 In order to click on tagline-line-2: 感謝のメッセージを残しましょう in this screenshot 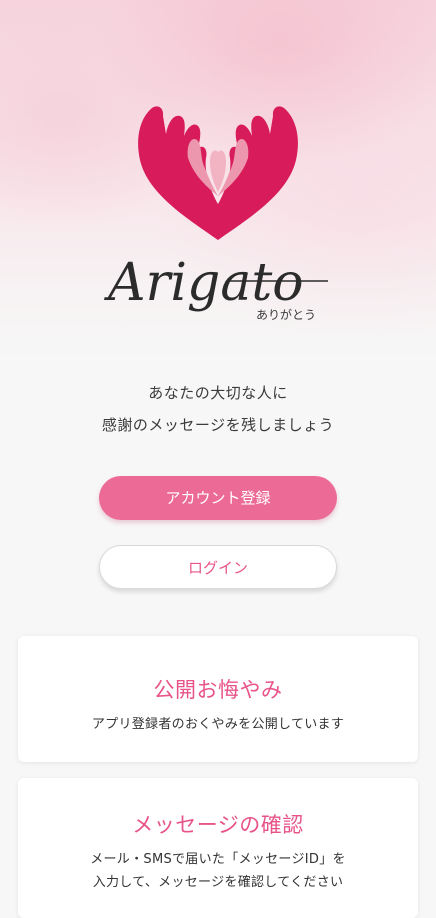, I will do `click(218, 425)`.